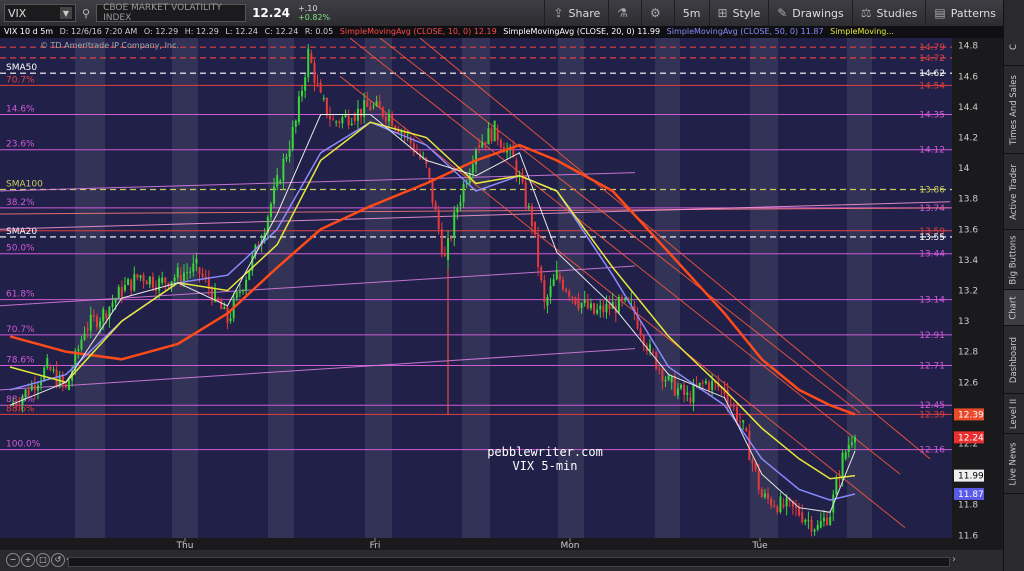 This screenshot has height=571, width=1024. I want to click on scroll-right-icon: ›, so click(954, 559).